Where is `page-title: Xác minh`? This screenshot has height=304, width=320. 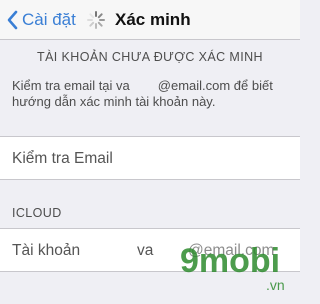
page-title: Xác minh is located at coordinates (153, 19).